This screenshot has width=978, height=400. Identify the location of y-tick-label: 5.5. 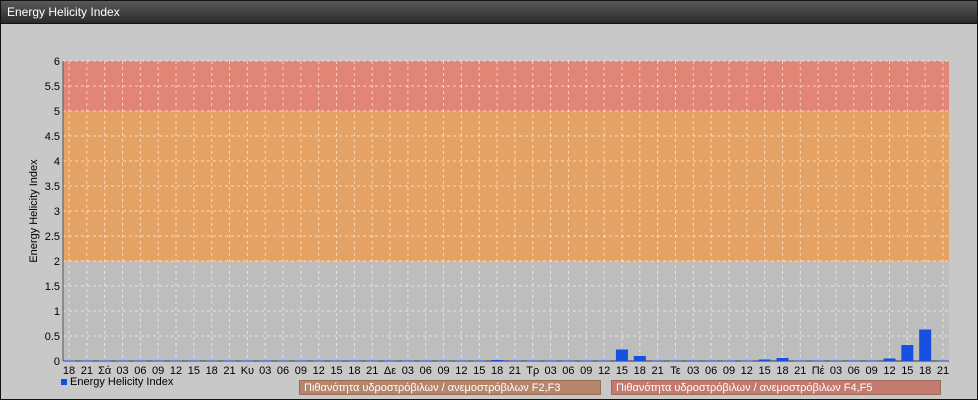
(52, 87).